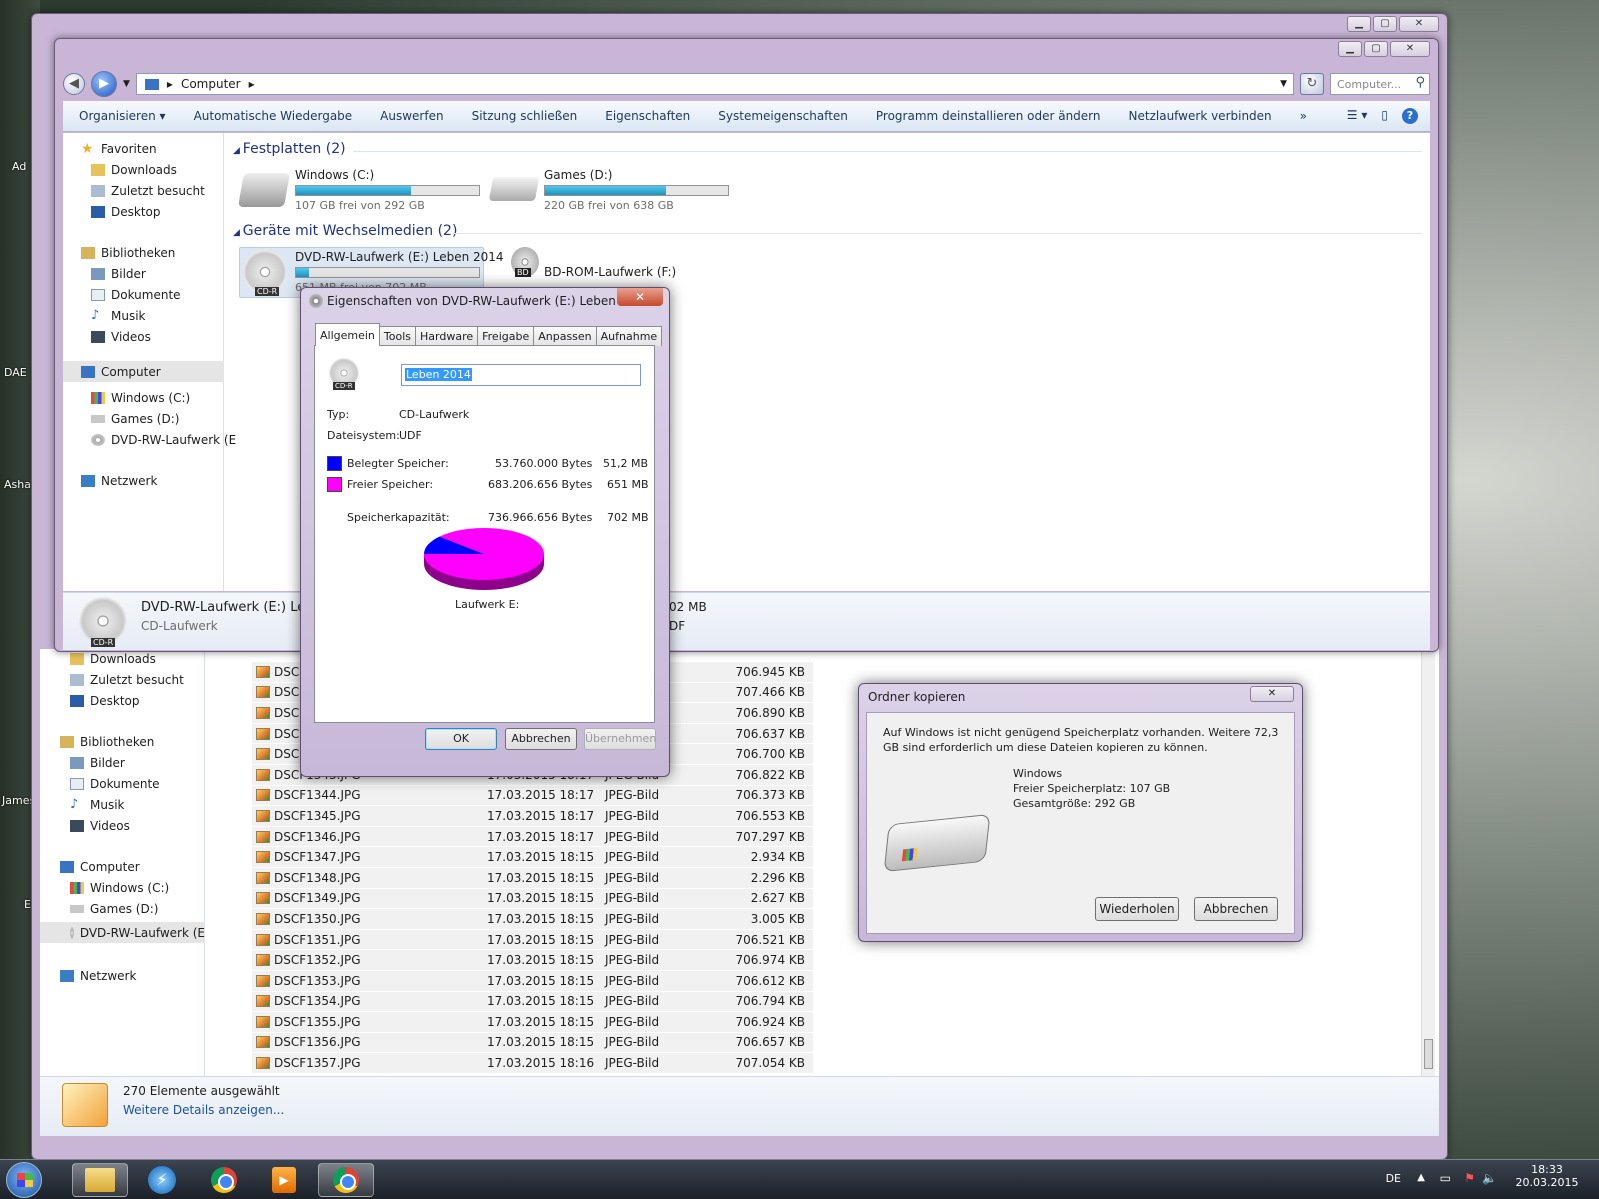  What do you see at coordinates (525, 116) in the screenshot?
I see `toolbar-close-session: Sitzung schließen` at bounding box center [525, 116].